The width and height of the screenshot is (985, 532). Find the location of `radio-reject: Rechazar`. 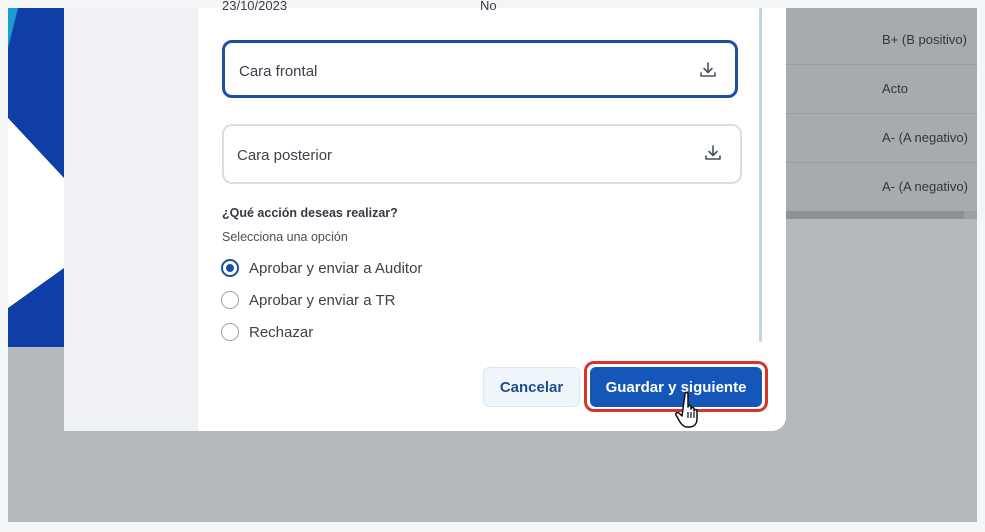

radio-reject: Rechazar is located at coordinates (267, 332).